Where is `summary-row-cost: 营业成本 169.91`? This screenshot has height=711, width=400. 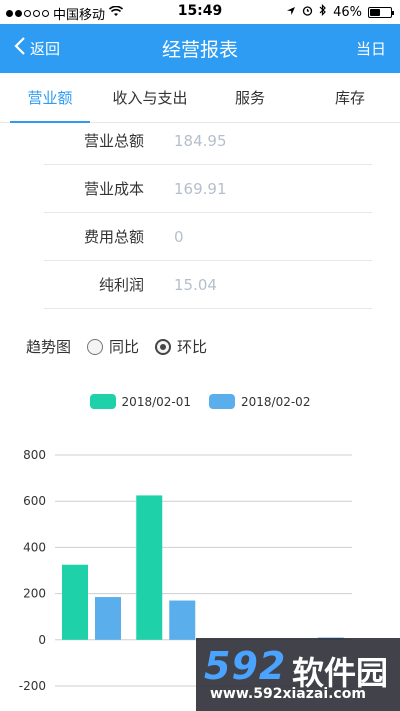 summary-row-cost: 营业成本 169.91 is located at coordinates (208, 189).